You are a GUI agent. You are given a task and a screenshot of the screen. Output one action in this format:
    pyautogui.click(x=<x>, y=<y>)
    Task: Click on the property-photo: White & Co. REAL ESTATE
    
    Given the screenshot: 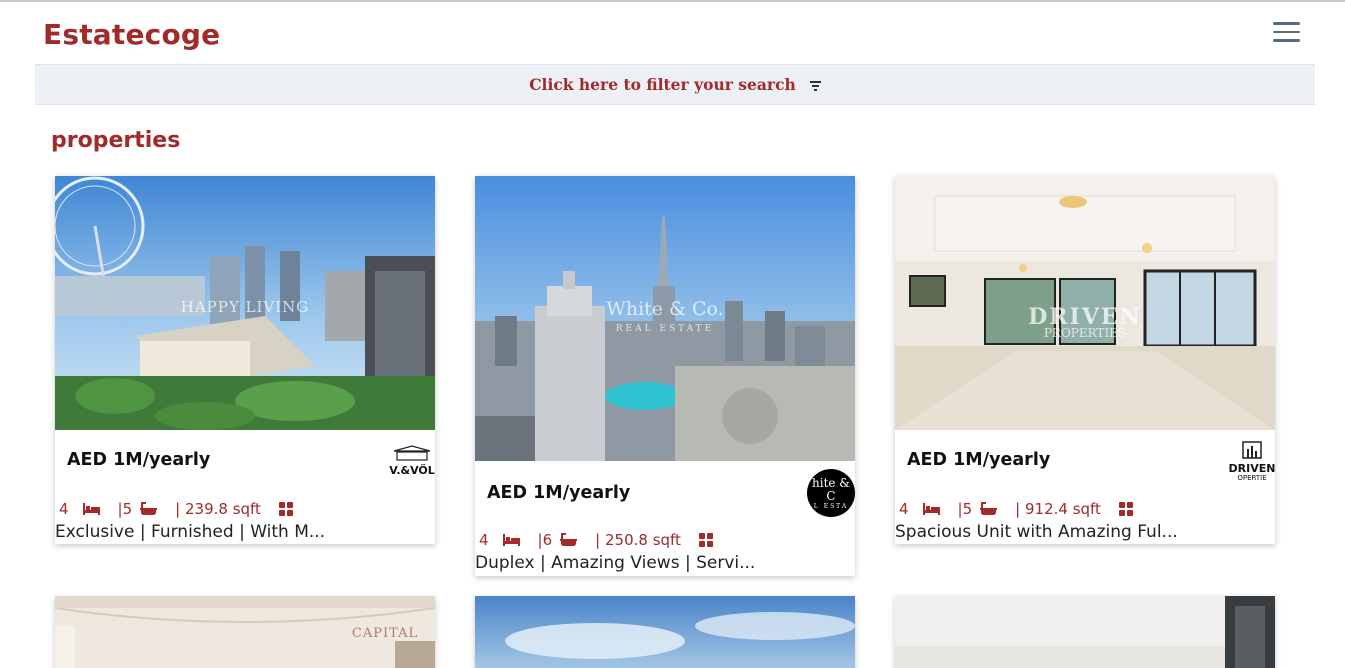 What is the action you would take?
    pyautogui.click(x=665, y=318)
    